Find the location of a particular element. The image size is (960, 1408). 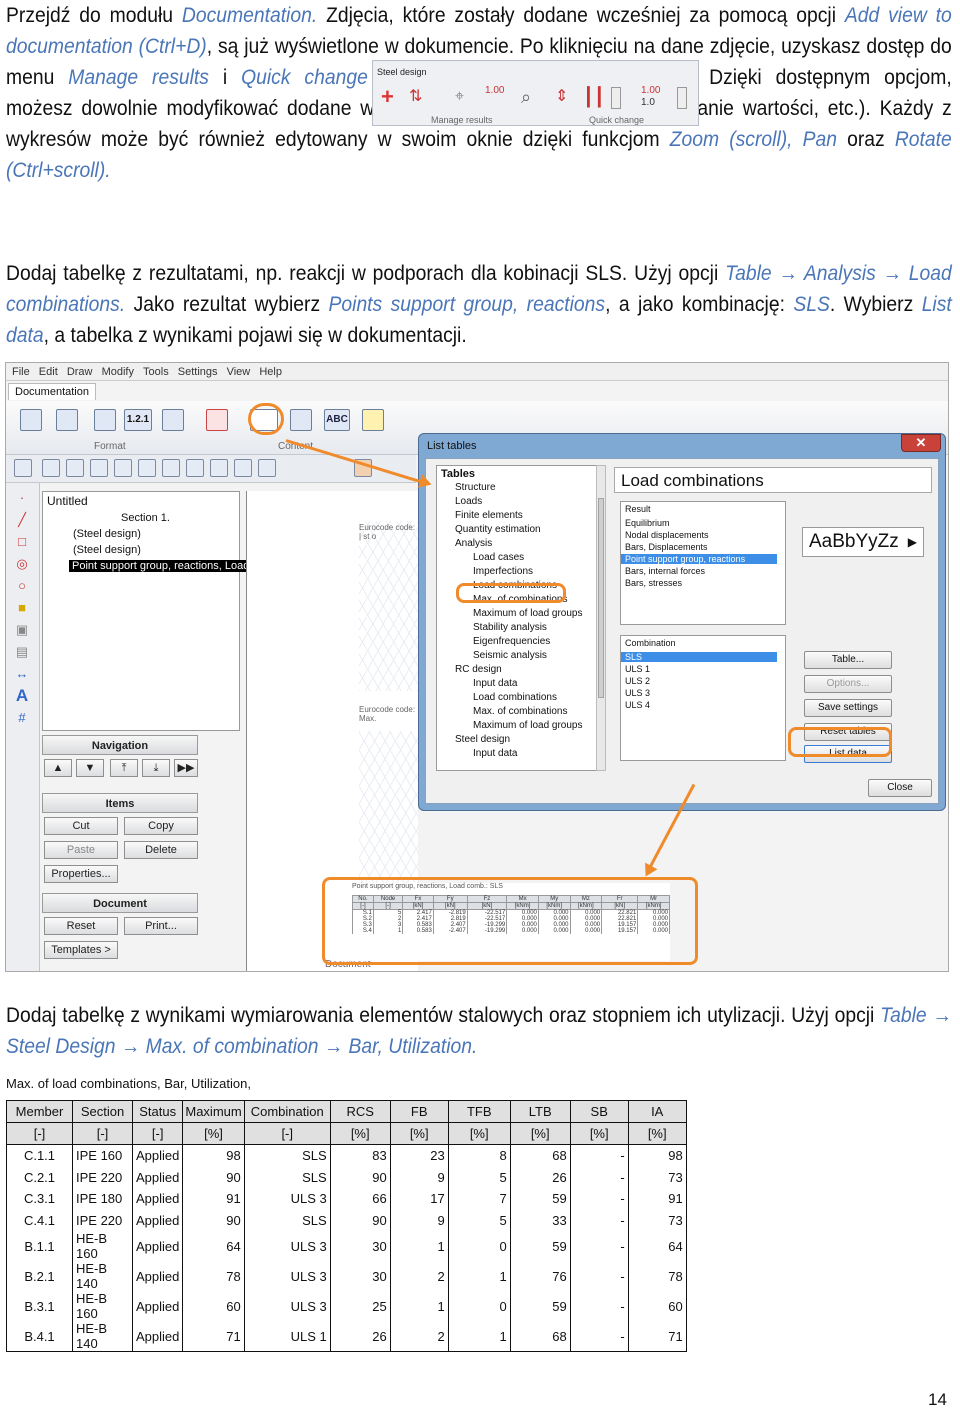

sort-arrows-icon: ⇅ is located at coordinates (420, 98).